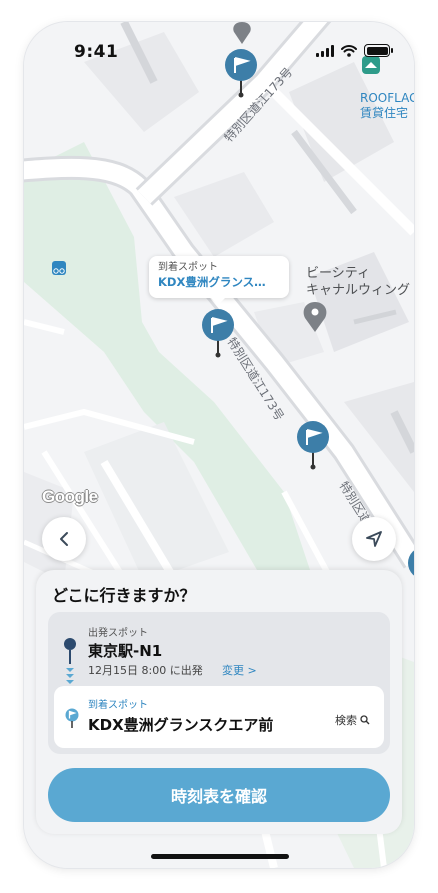  What do you see at coordinates (358, 290) in the screenshot?
I see `poi-label-bcity-line2: キャナルウィング` at bounding box center [358, 290].